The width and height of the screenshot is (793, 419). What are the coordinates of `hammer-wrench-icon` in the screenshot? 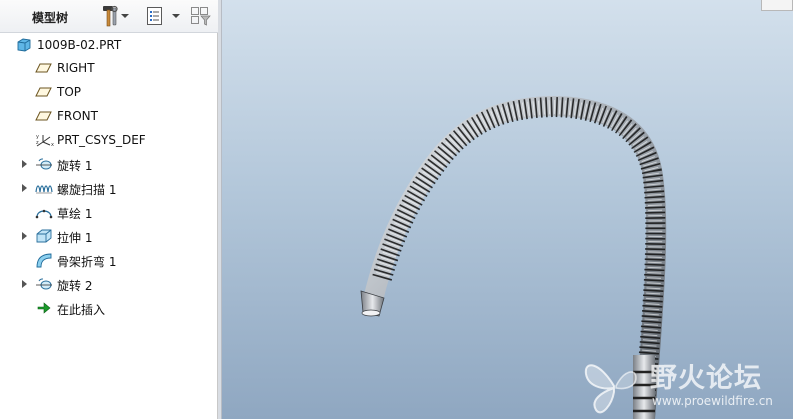 It's located at (110, 16).